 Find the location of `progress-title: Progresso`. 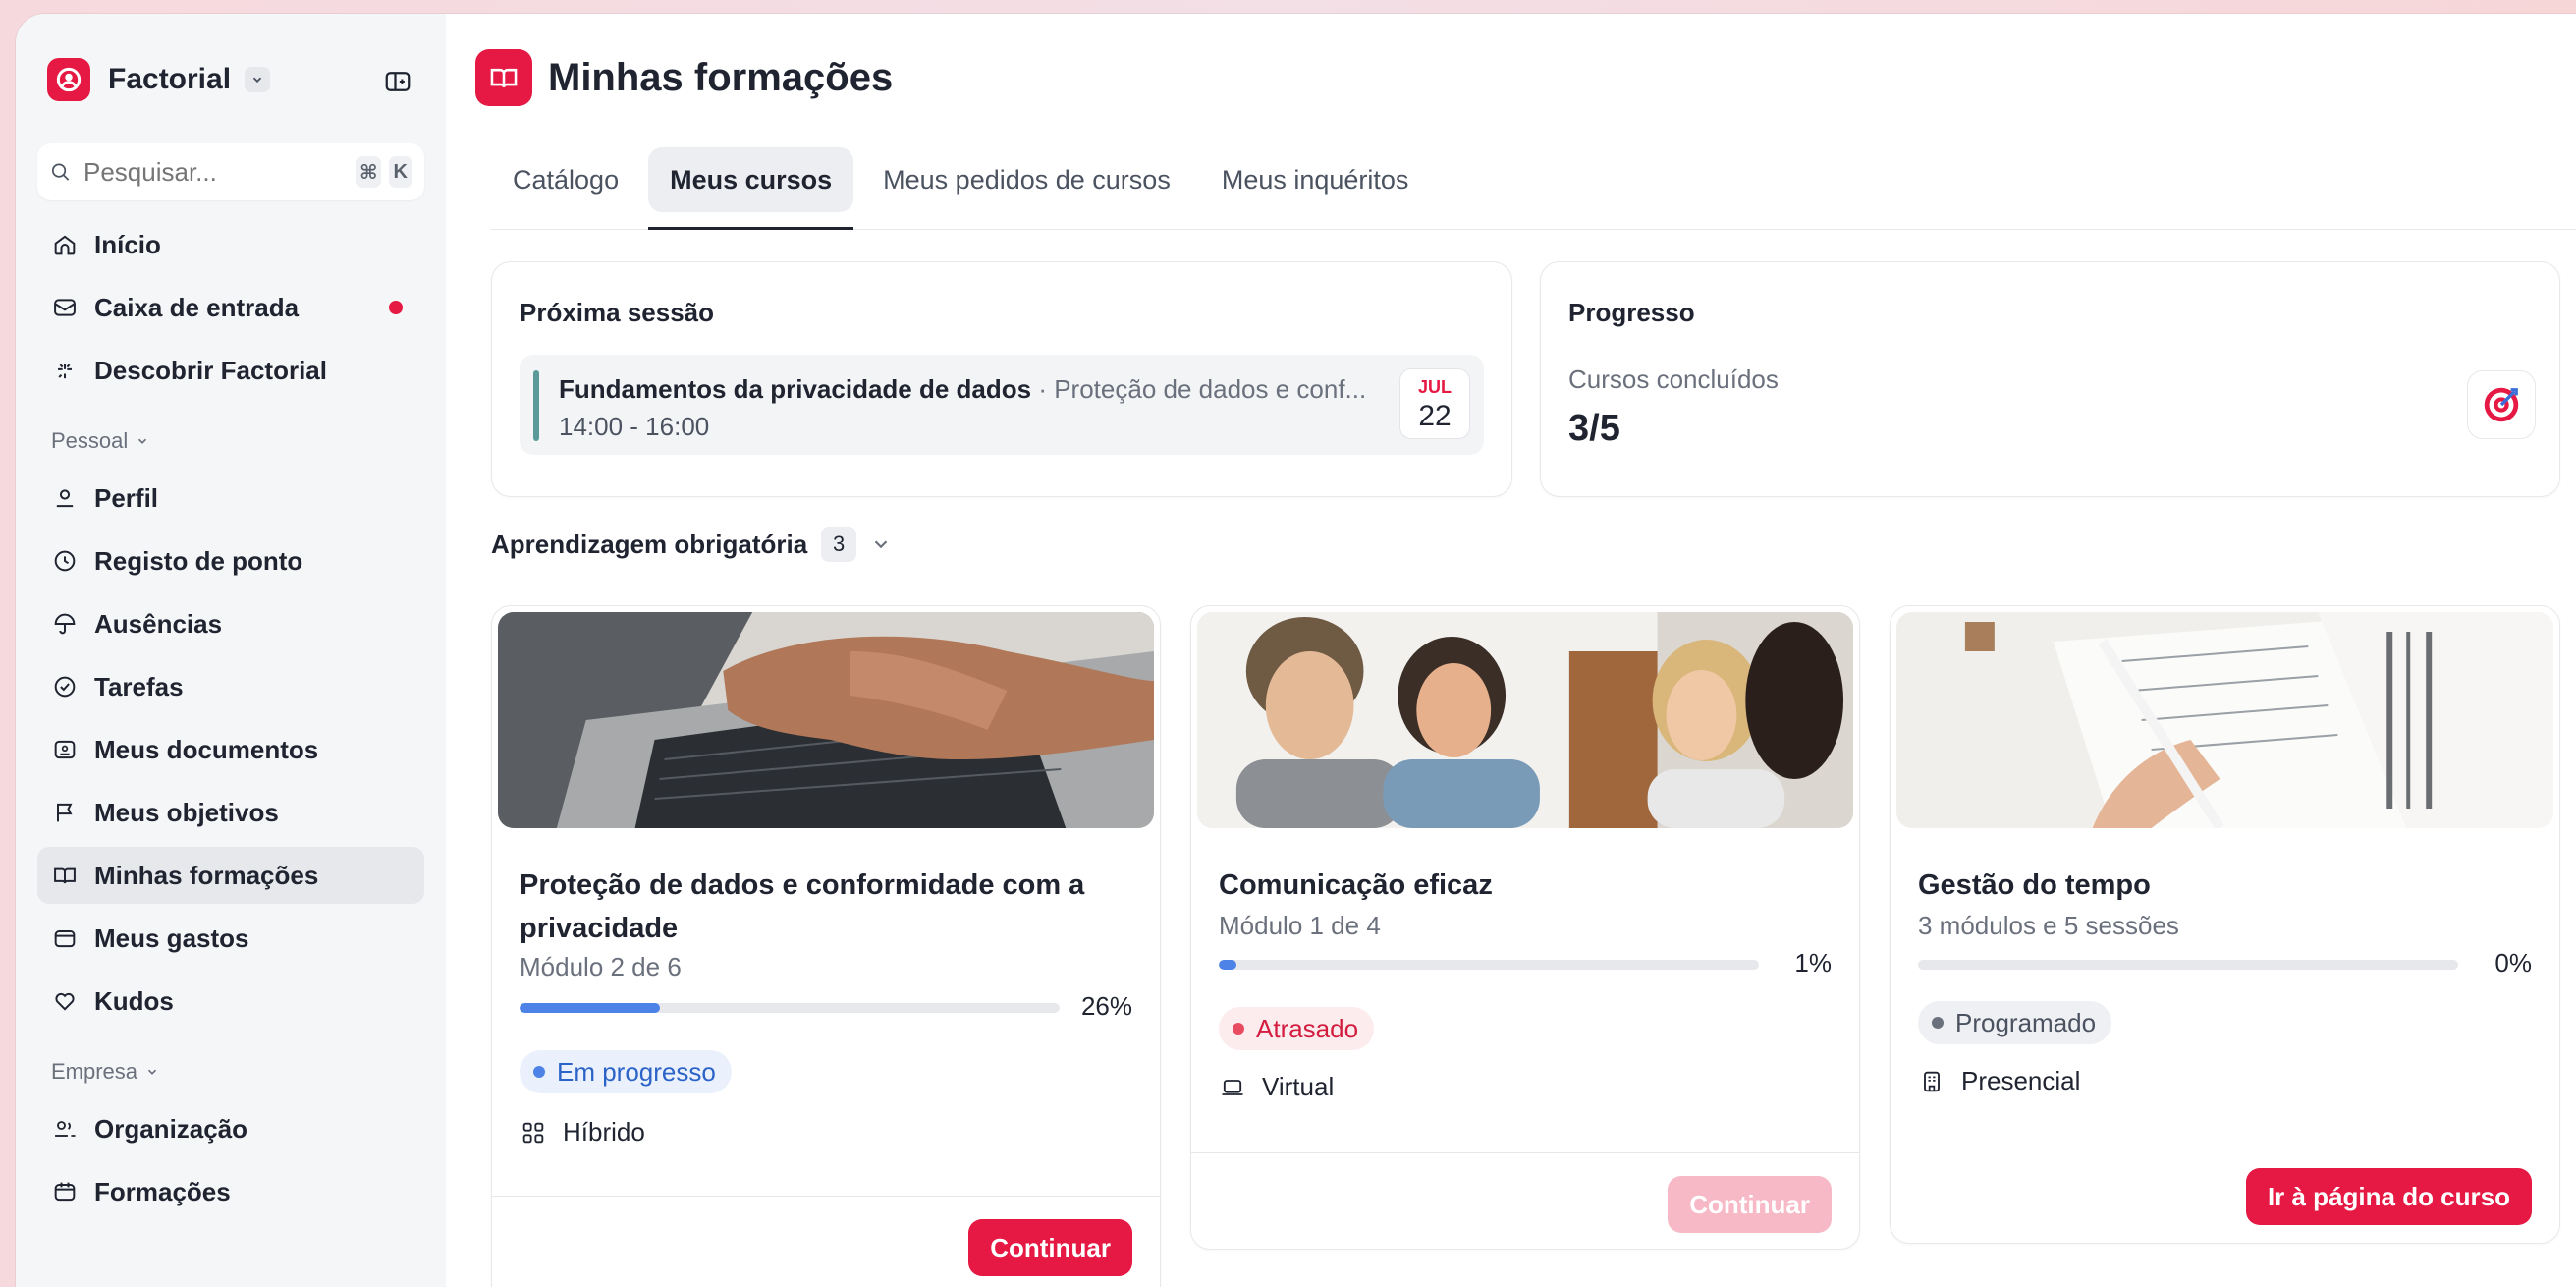

progress-title: Progresso is located at coordinates (1631, 313).